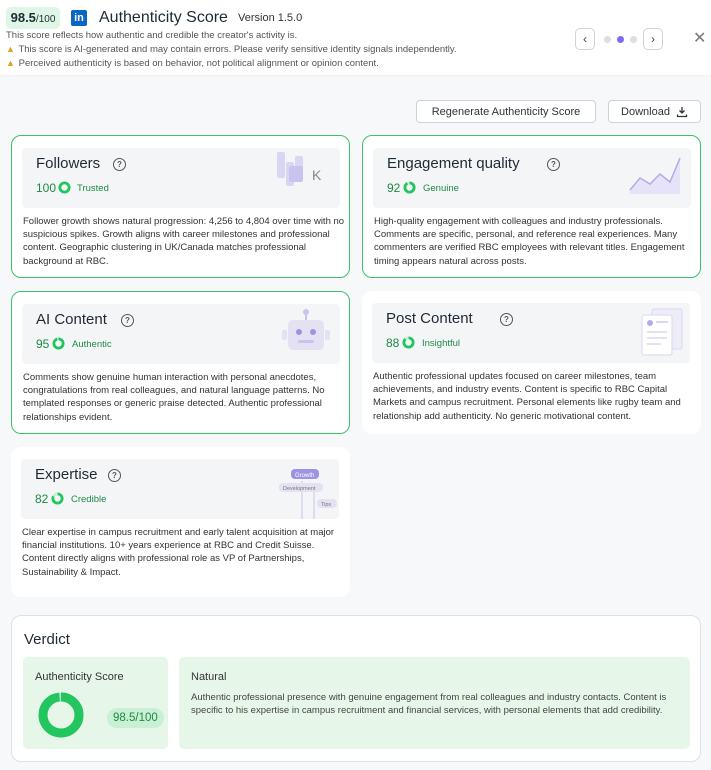 The width and height of the screenshot is (711, 770). I want to click on post-content-score: 88, so click(393, 343).